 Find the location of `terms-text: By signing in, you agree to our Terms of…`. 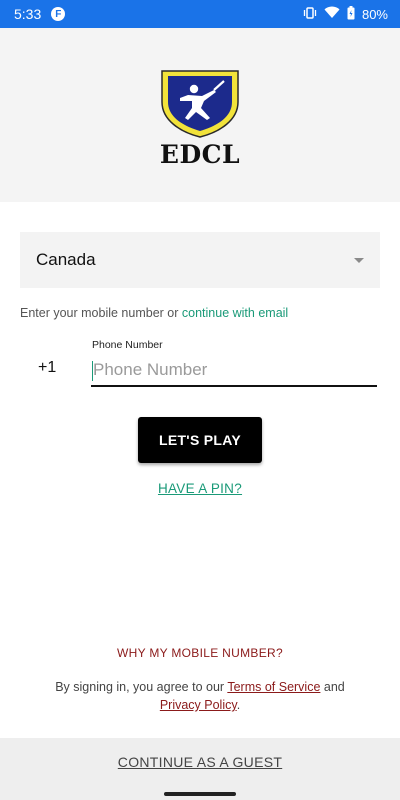

terms-text: By signing in, you agree to our Terms of… is located at coordinates (200, 696).